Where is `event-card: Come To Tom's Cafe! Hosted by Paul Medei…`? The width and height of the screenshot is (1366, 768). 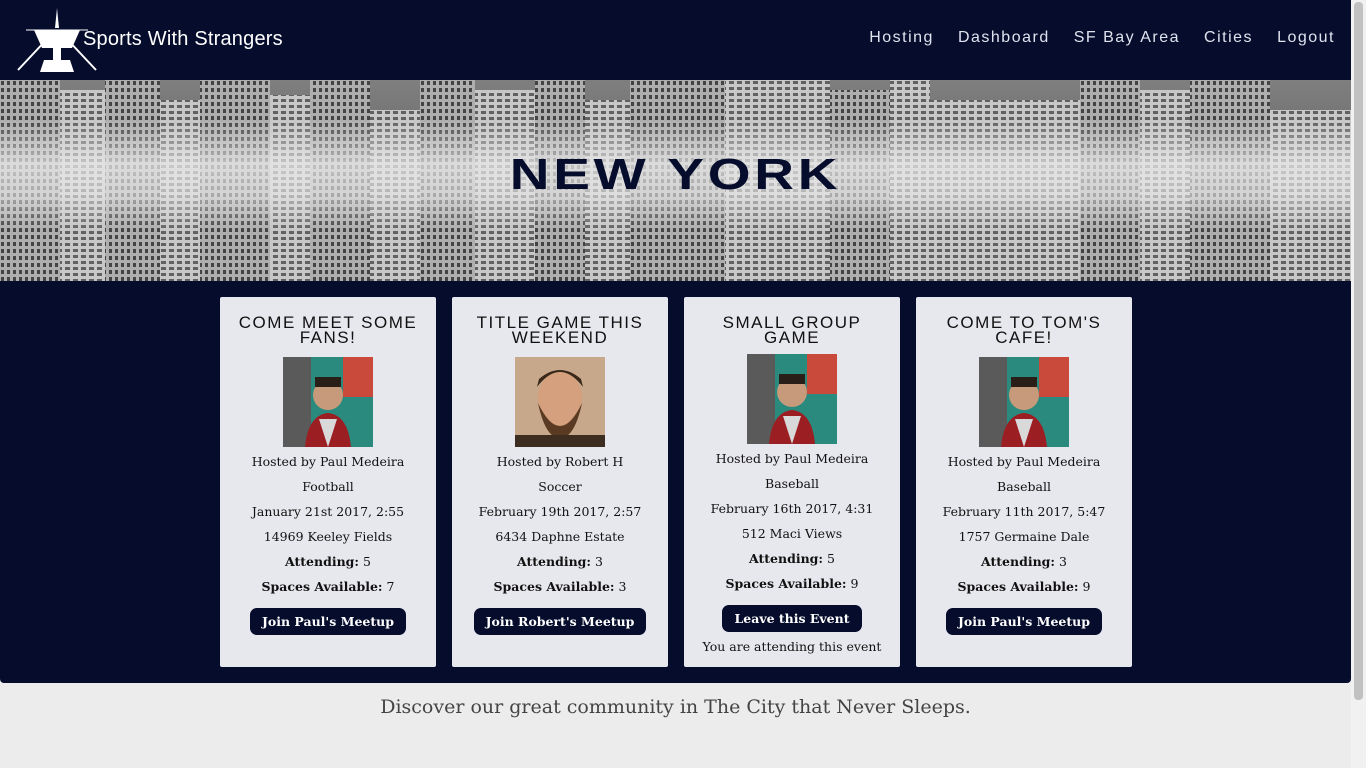 event-card: Come To Tom's Cafe! Hosted by Paul Medei… is located at coordinates (1024, 482).